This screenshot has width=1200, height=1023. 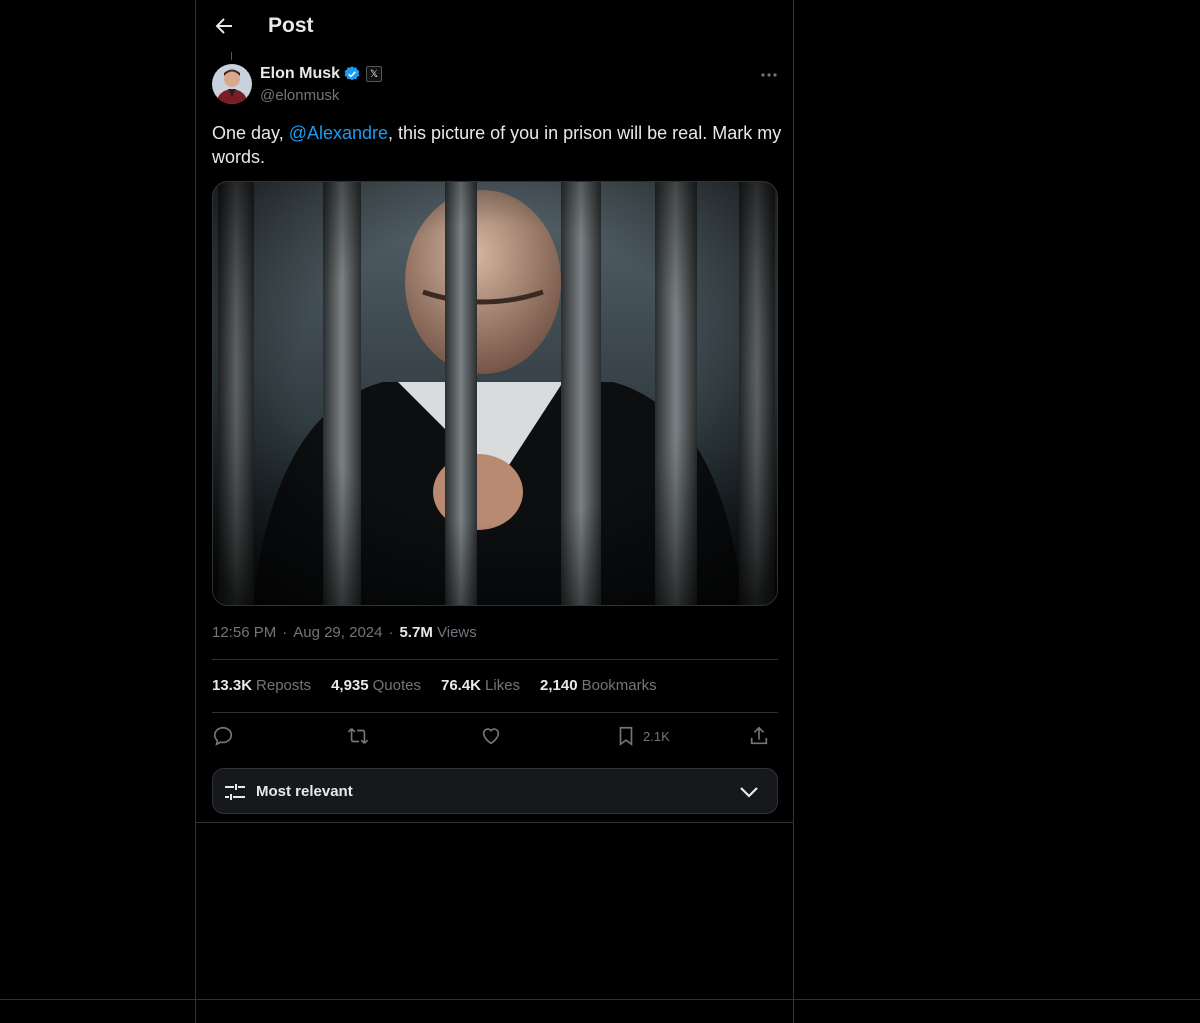 I want to click on reply-icon, so click(x=223, y=736).